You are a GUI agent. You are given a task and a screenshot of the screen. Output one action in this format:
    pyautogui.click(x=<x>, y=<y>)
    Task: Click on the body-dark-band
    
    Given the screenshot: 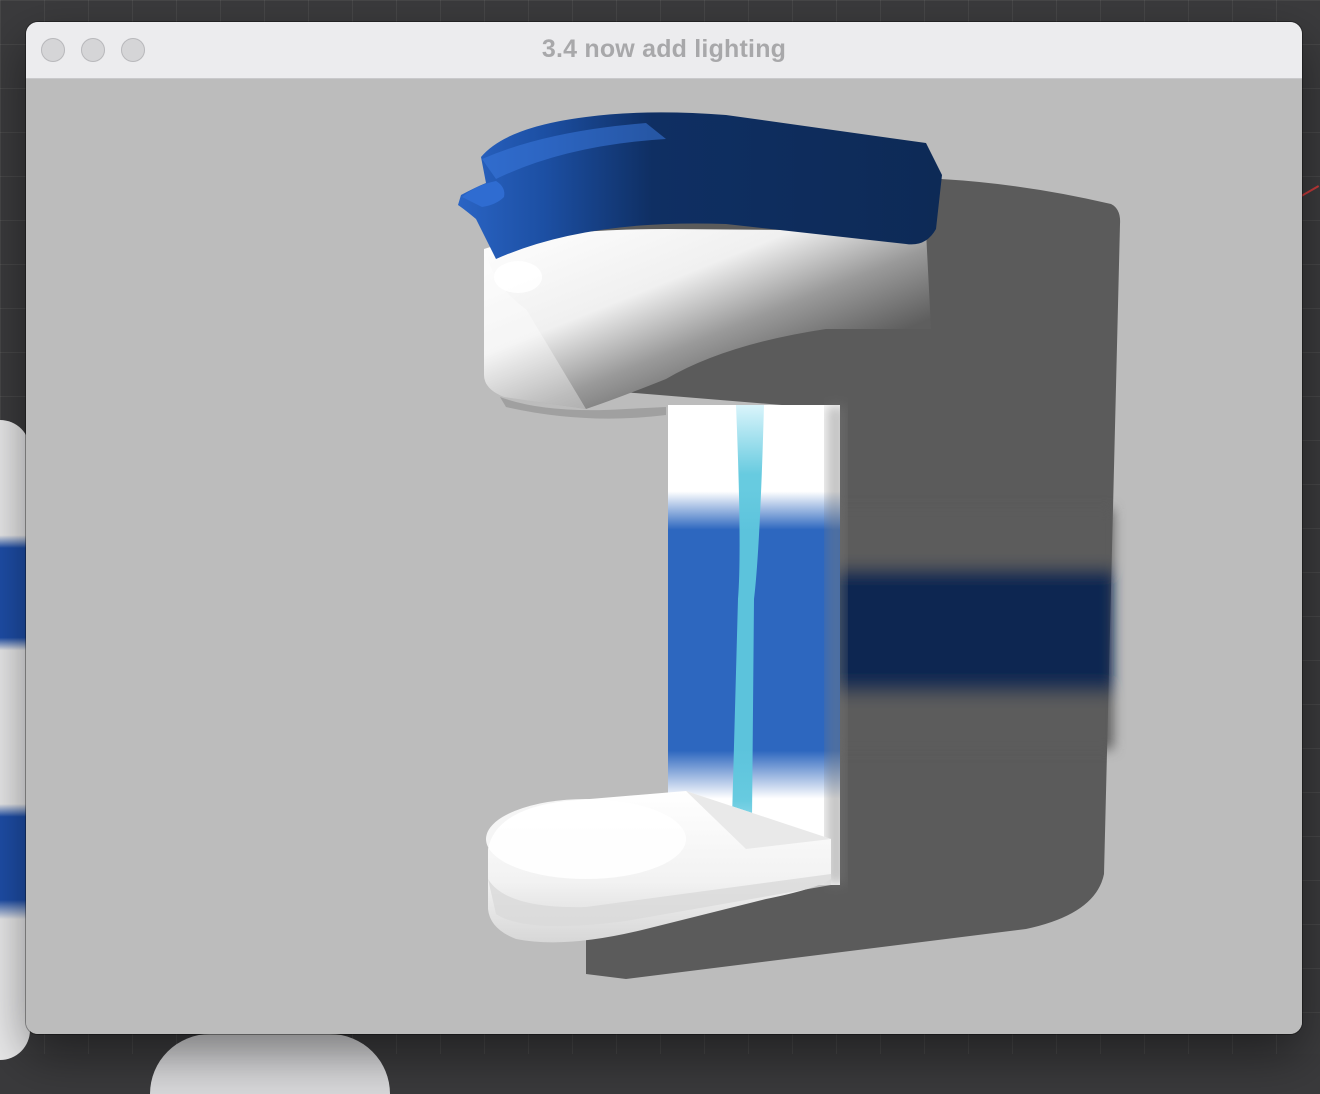 What is the action you would take?
    pyautogui.click(x=972, y=629)
    